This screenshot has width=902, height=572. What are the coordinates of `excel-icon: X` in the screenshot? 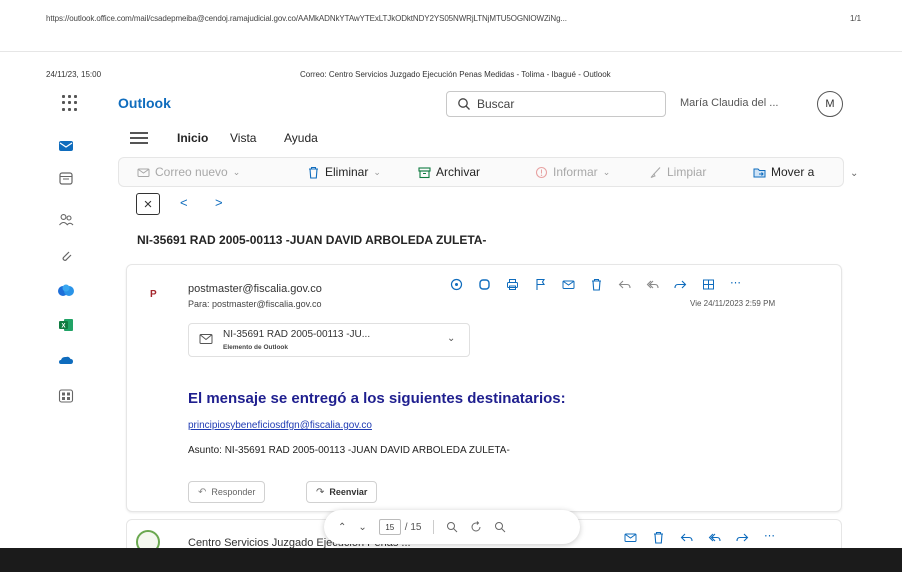 It's located at (66, 325).